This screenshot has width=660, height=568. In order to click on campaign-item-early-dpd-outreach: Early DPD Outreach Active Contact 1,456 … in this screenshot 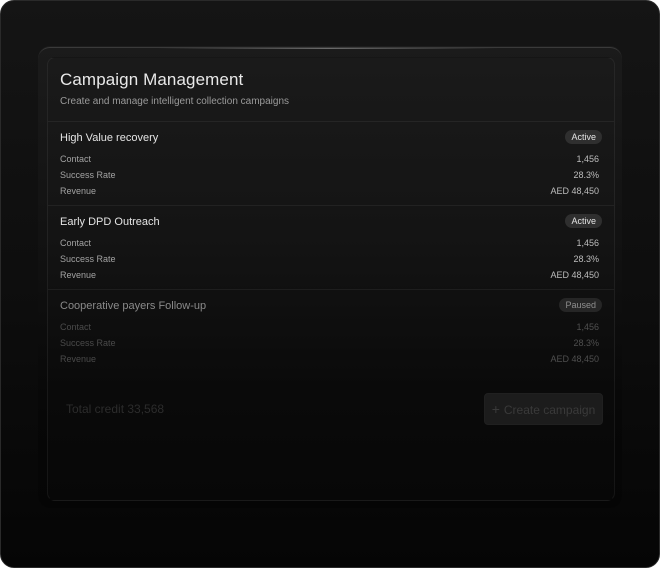, I will do `click(331, 247)`.